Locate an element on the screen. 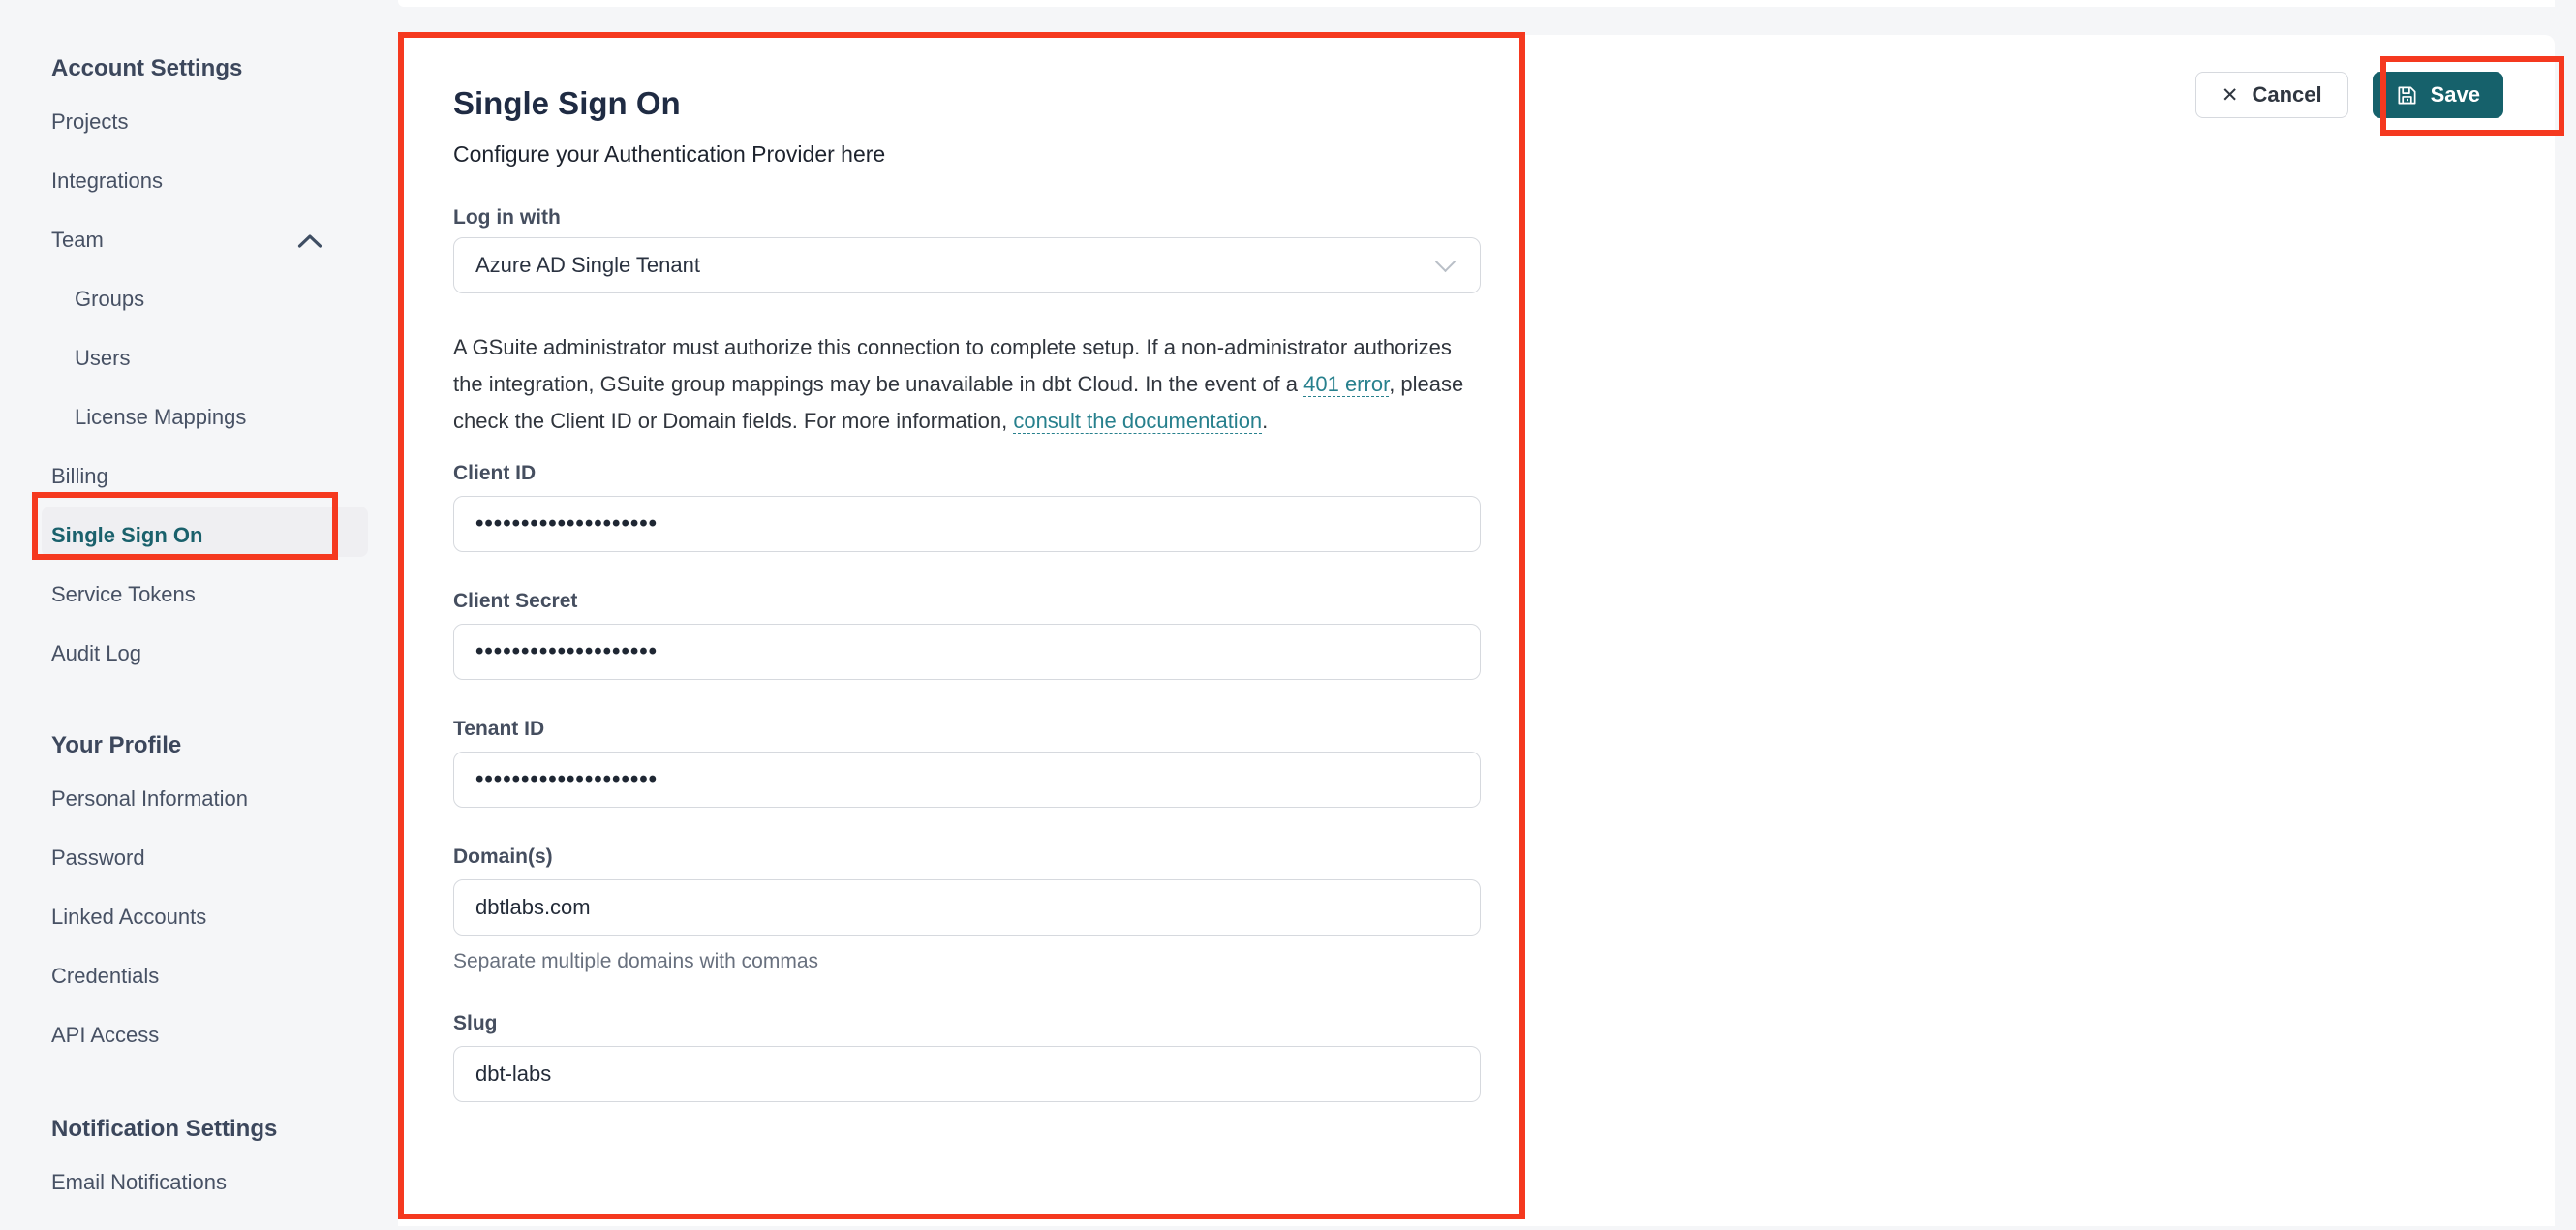 The height and width of the screenshot is (1230, 2576). sidebar-item-integrations: Integrations is located at coordinates (224, 199).